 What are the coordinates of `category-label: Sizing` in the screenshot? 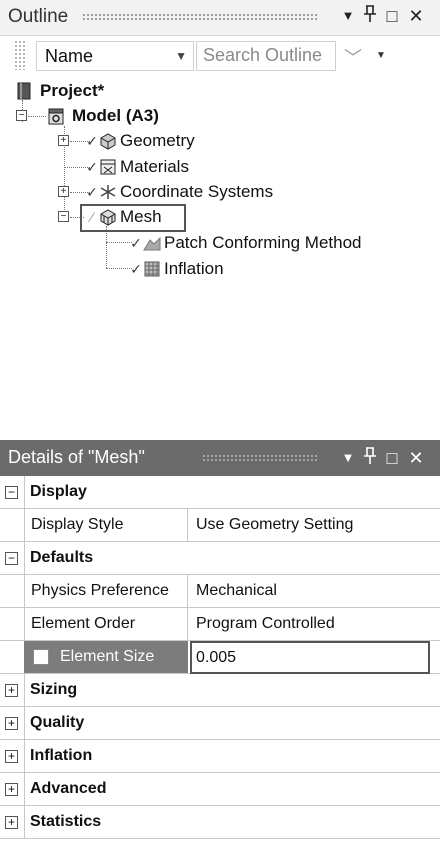 It's located at (54, 689).